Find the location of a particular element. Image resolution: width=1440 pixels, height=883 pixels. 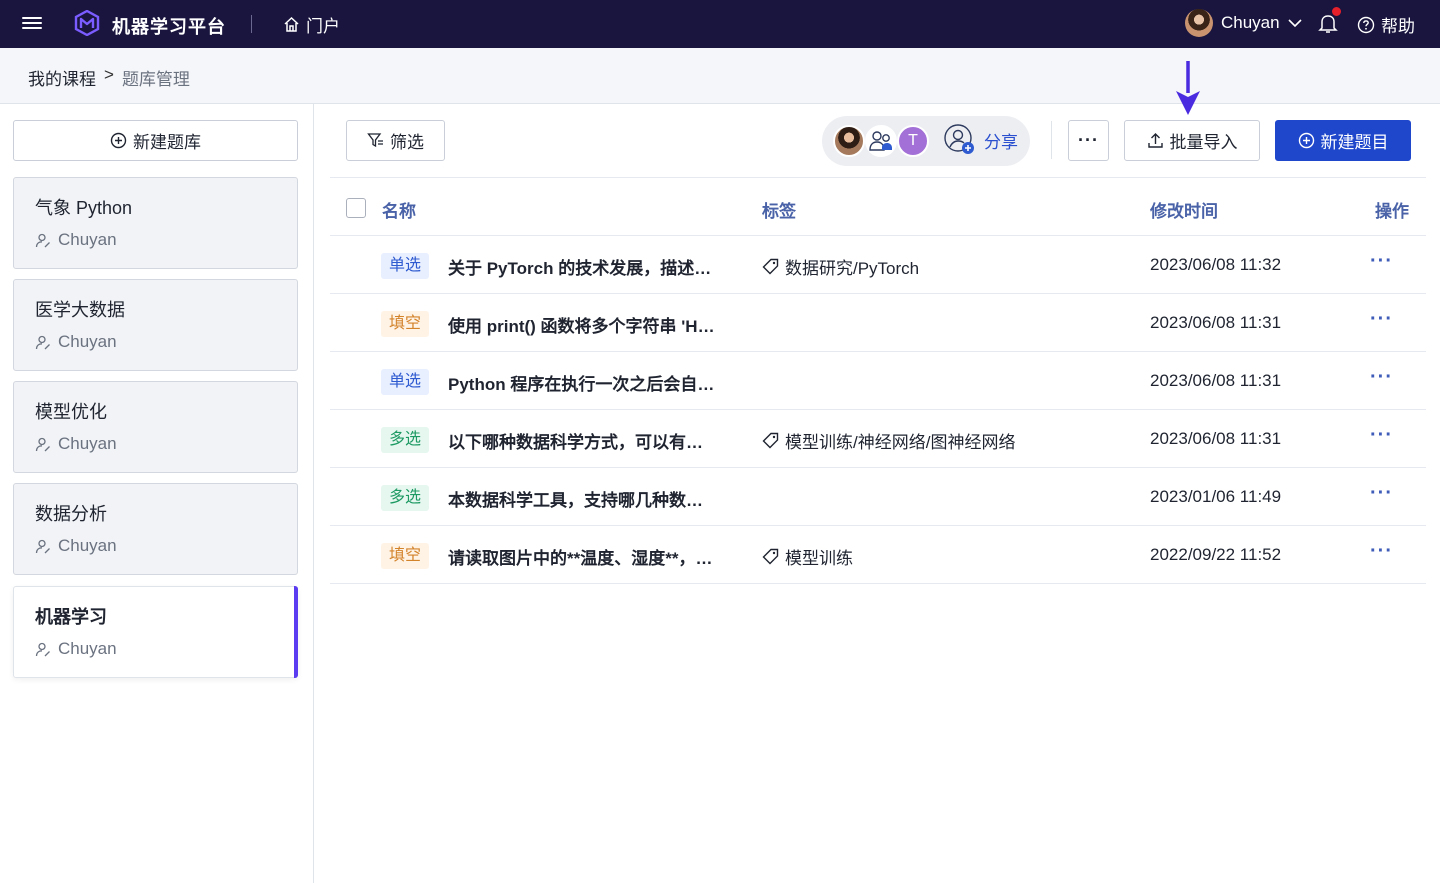

table-row: 多选 本数据科学工具，支持哪几种数… 2023/01/06 11:49 ··· is located at coordinates (878, 497).